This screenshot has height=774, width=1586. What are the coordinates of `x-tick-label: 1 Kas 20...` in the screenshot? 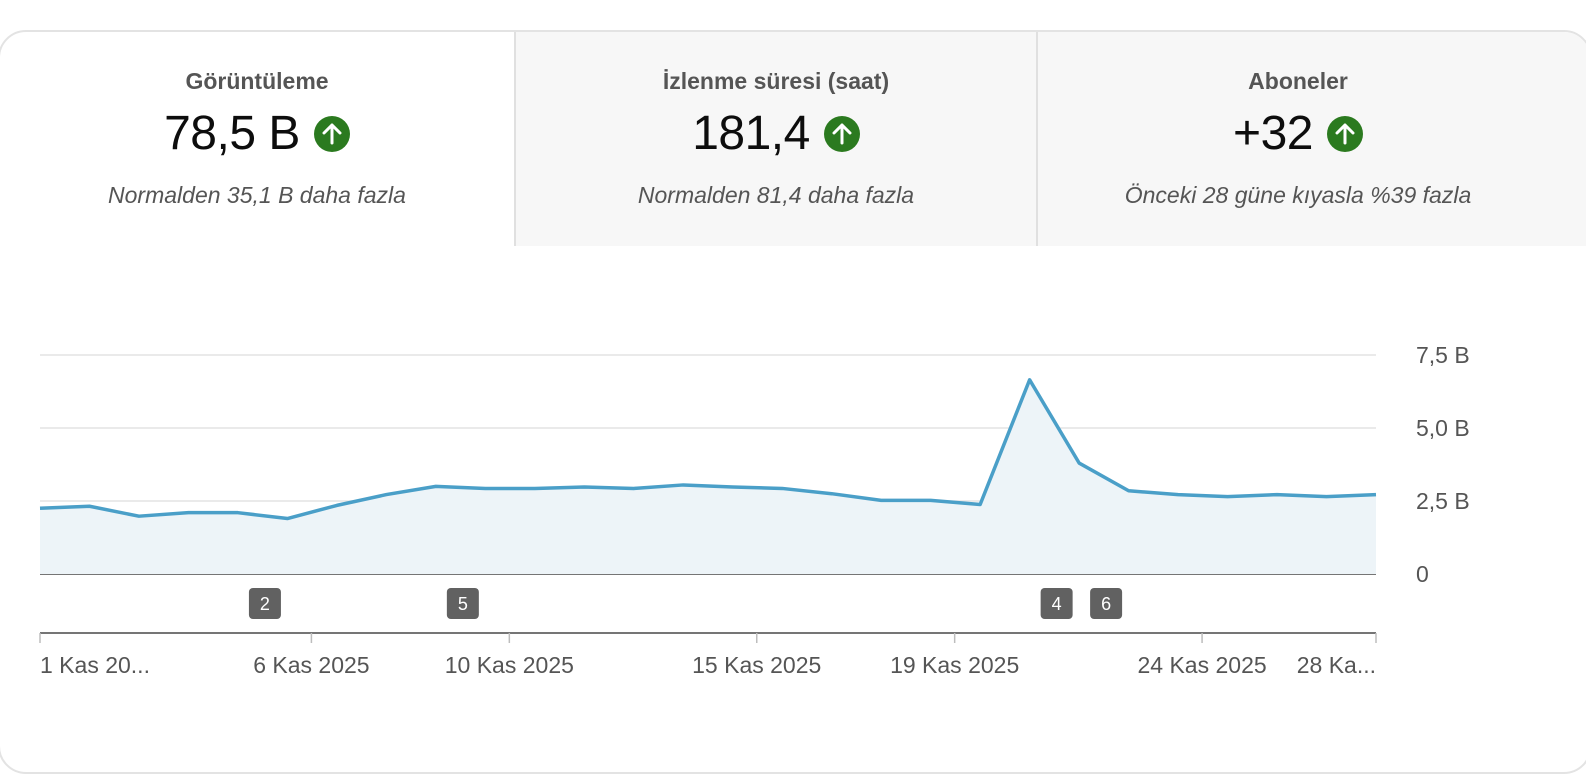 It's located at (95, 665).